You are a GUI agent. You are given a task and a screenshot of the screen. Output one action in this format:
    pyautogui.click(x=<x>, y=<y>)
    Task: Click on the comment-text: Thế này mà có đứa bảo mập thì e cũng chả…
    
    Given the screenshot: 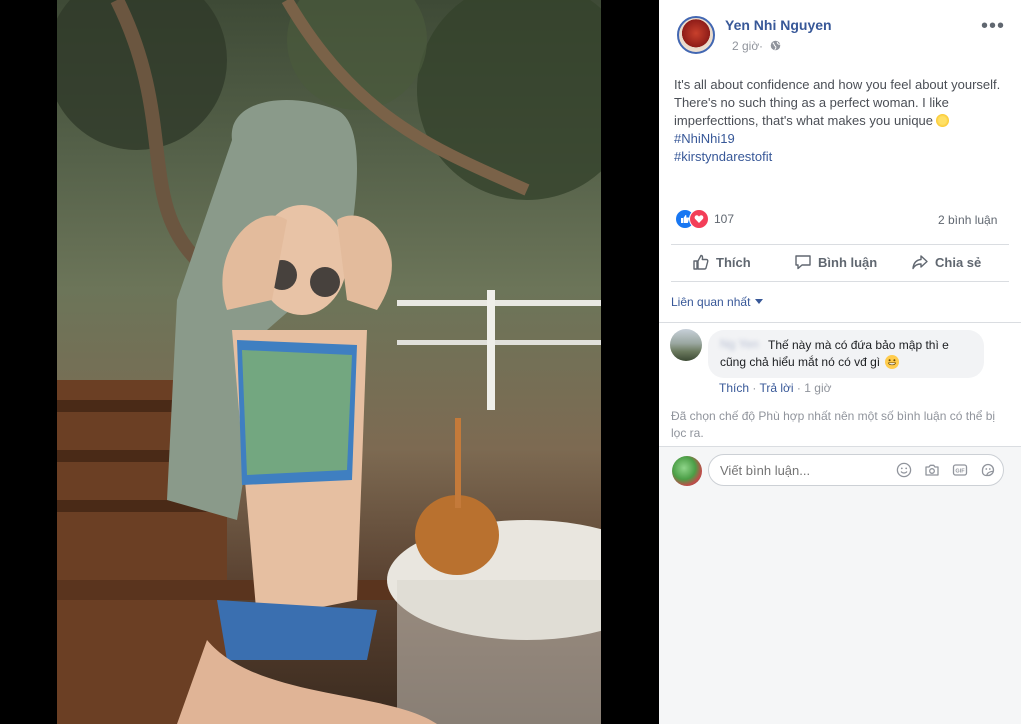 What is the action you would take?
    pyautogui.click(x=834, y=353)
    